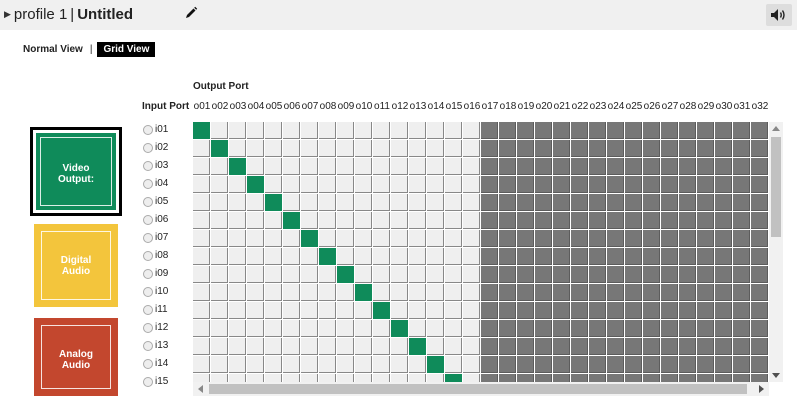  Describe the element at coordinates (481, 389) in the screenshot. I see `horizontal-scrollbar` at that location.